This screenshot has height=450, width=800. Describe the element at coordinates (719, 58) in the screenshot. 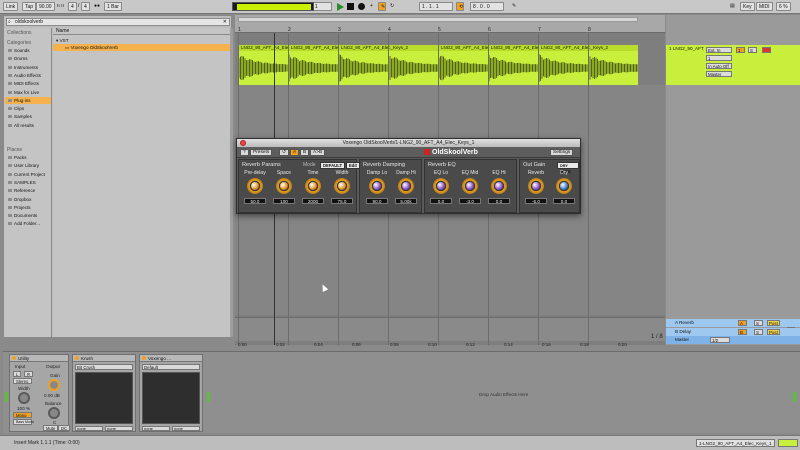

I see `input-channel-select: 1` at that location.